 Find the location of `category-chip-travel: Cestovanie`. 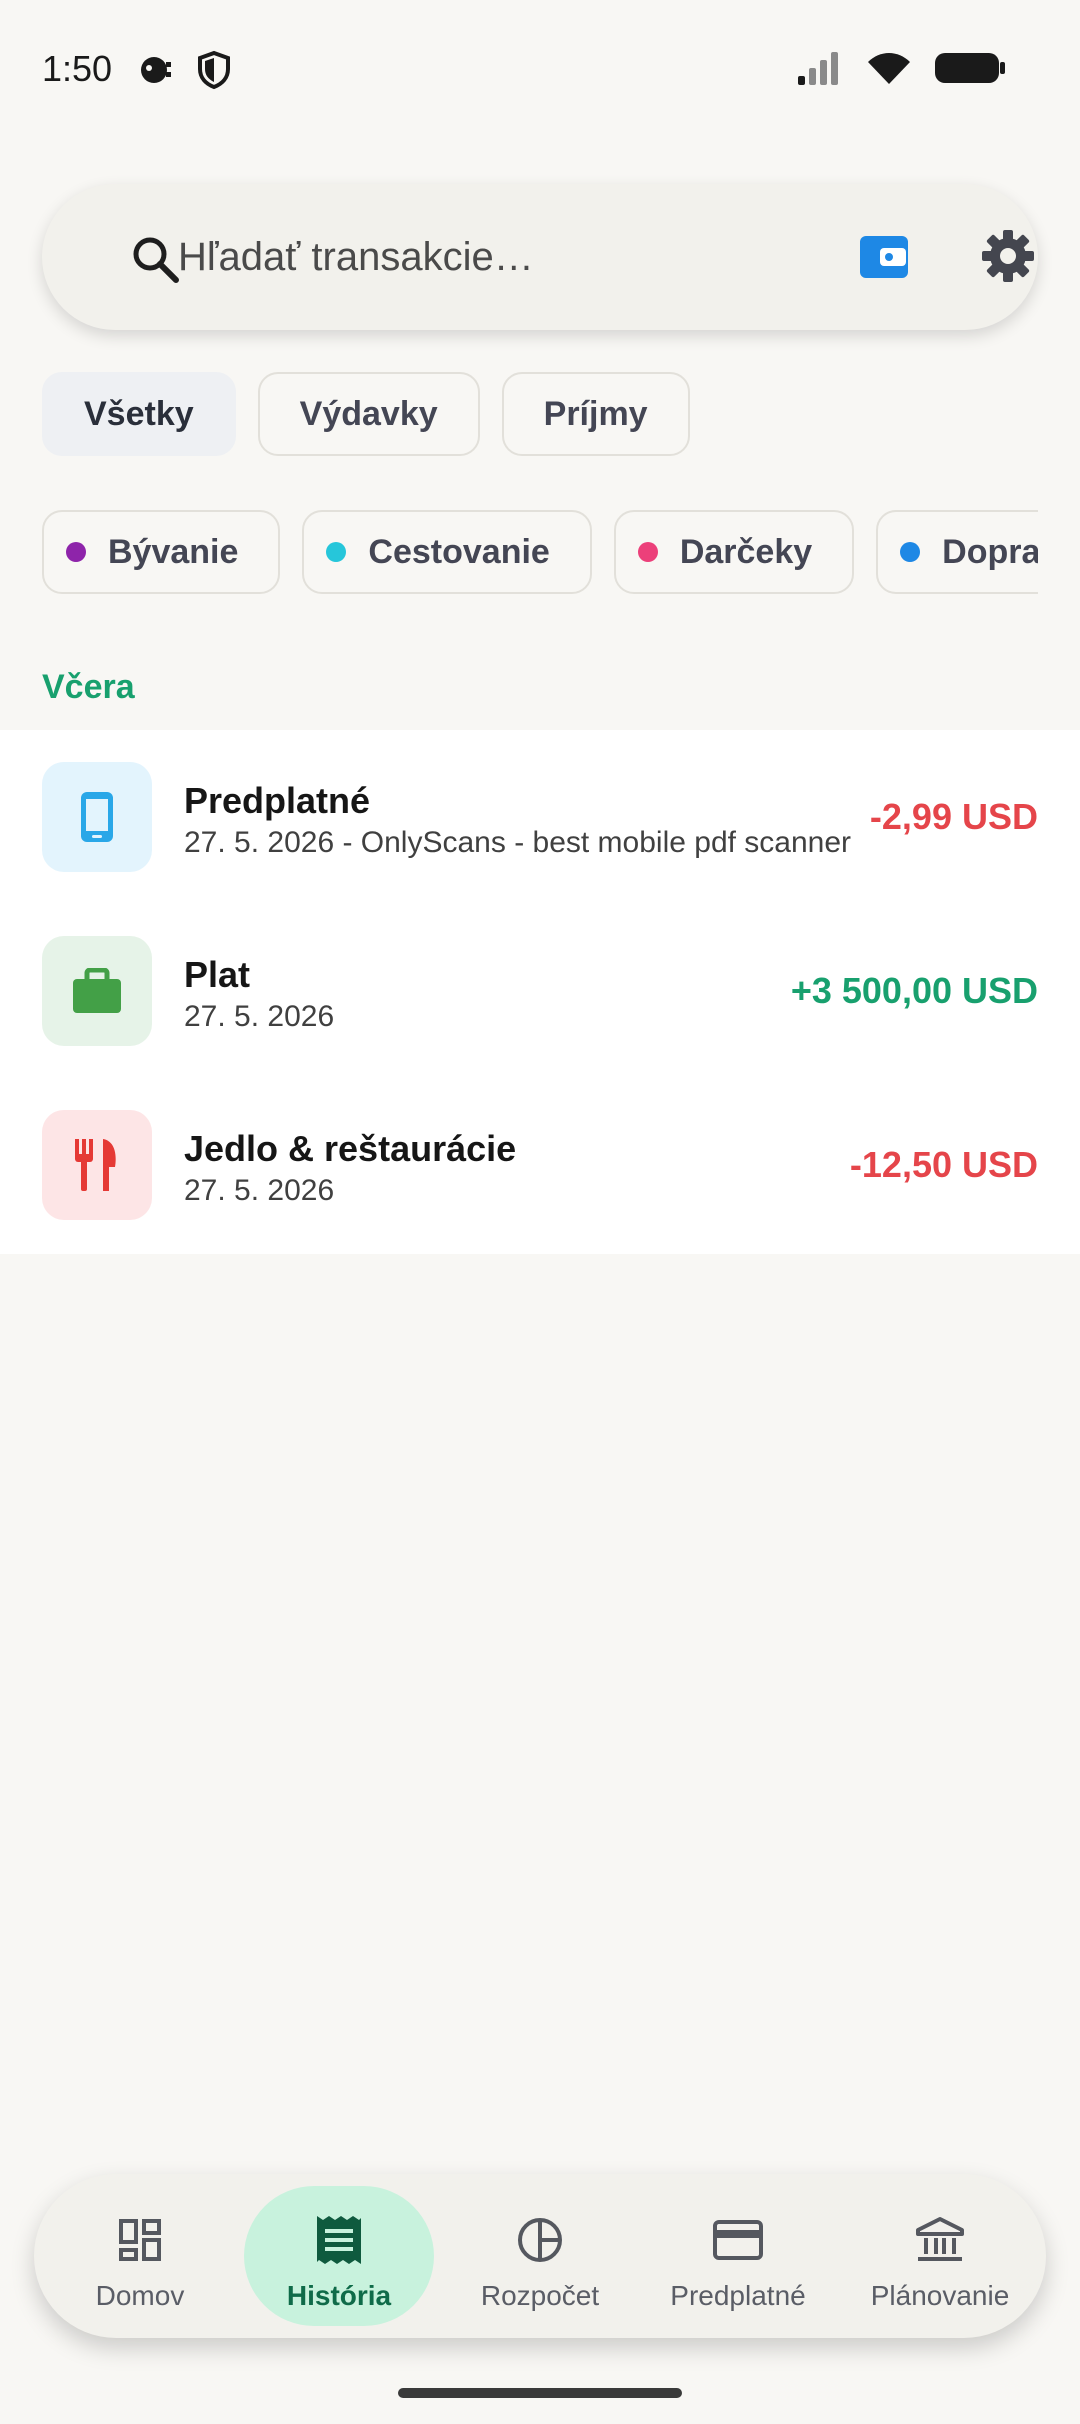

category-chip-travel: Cestovanie is located at coordinates (447, 552).